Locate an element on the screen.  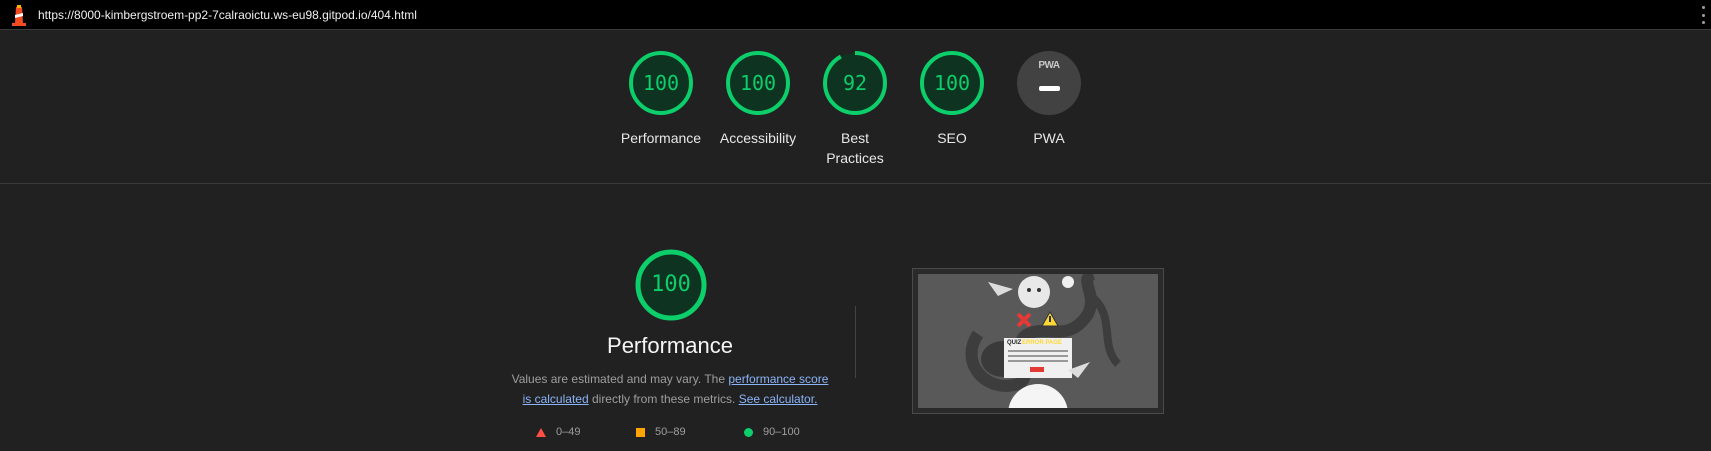
screenshot-image: QUIZ ERROR PAGE is located at coordinates (1038, 341).